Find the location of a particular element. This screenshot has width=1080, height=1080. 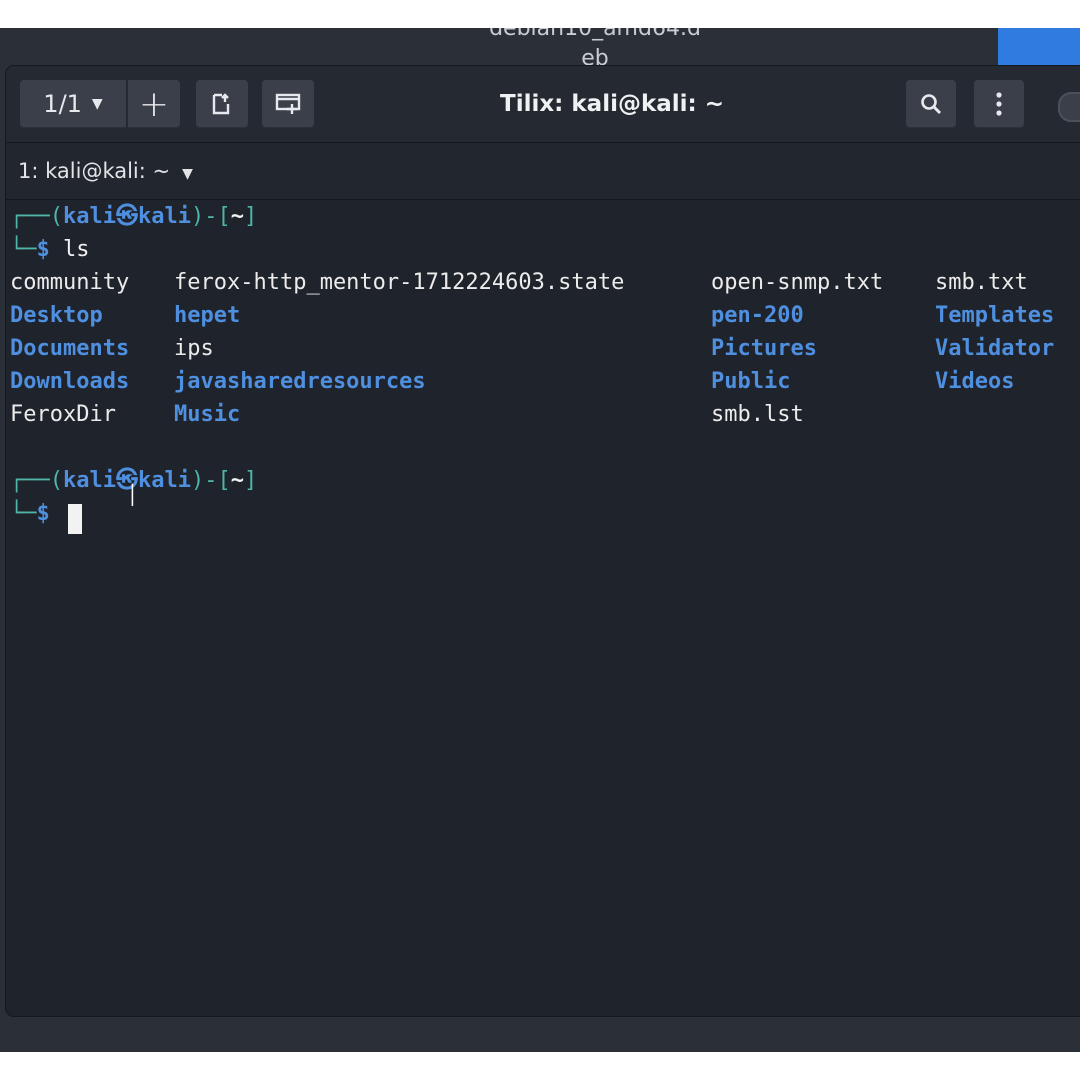

prompt-line-top: ┌──(kali㉿kali)-[~] is located at coordinates (133, 216).